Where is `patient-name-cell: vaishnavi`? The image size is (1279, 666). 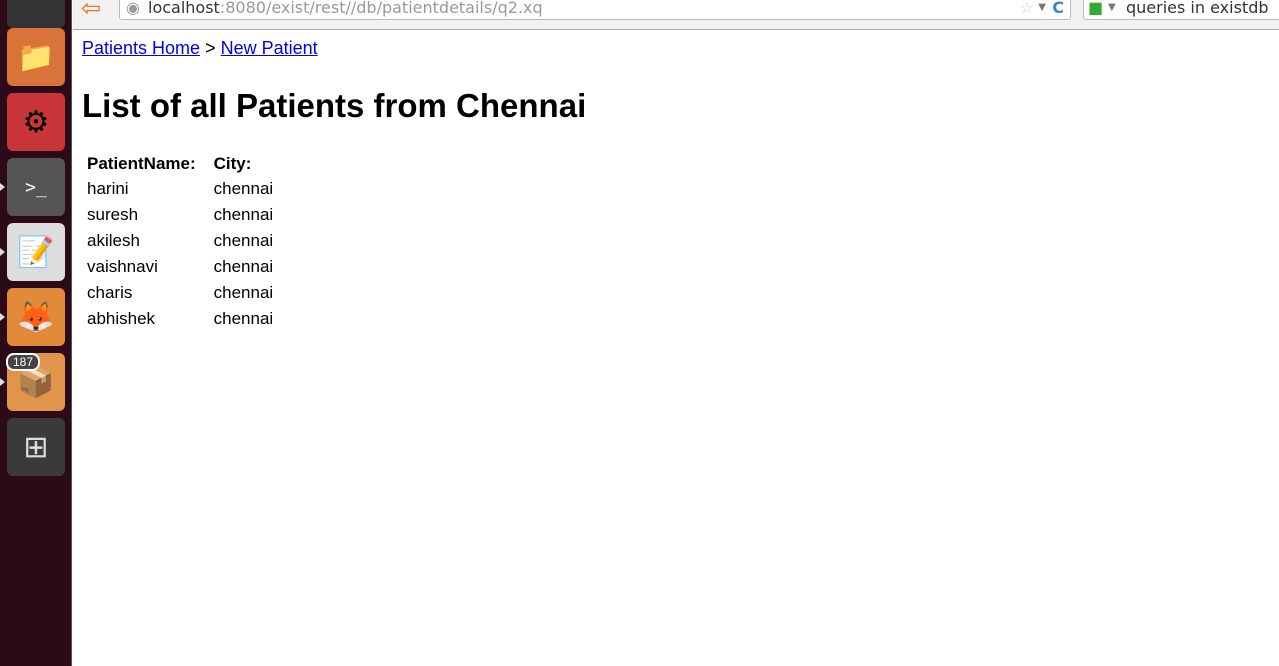
patient-name-cell: vaishnavi is located at coordinates (122, 266).